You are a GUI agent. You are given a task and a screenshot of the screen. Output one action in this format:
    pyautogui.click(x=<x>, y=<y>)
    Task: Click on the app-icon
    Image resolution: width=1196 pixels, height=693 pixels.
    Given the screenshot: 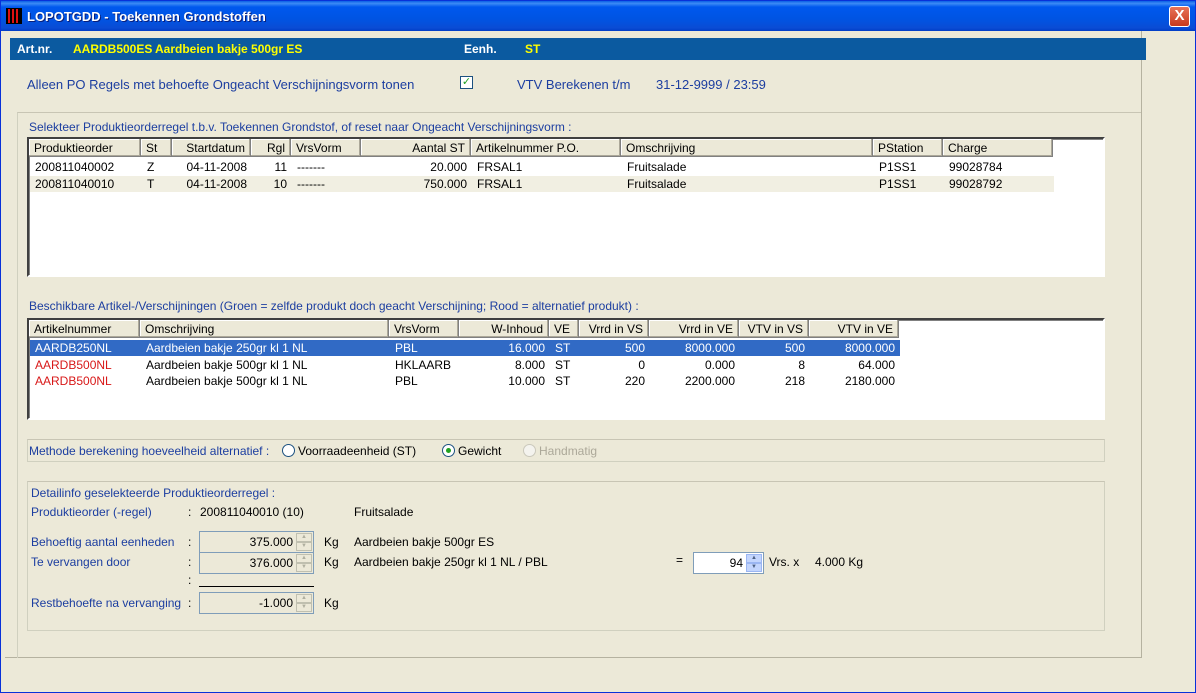 What is the action you would take?
    pyautogui.click(x=14, y=16)
    